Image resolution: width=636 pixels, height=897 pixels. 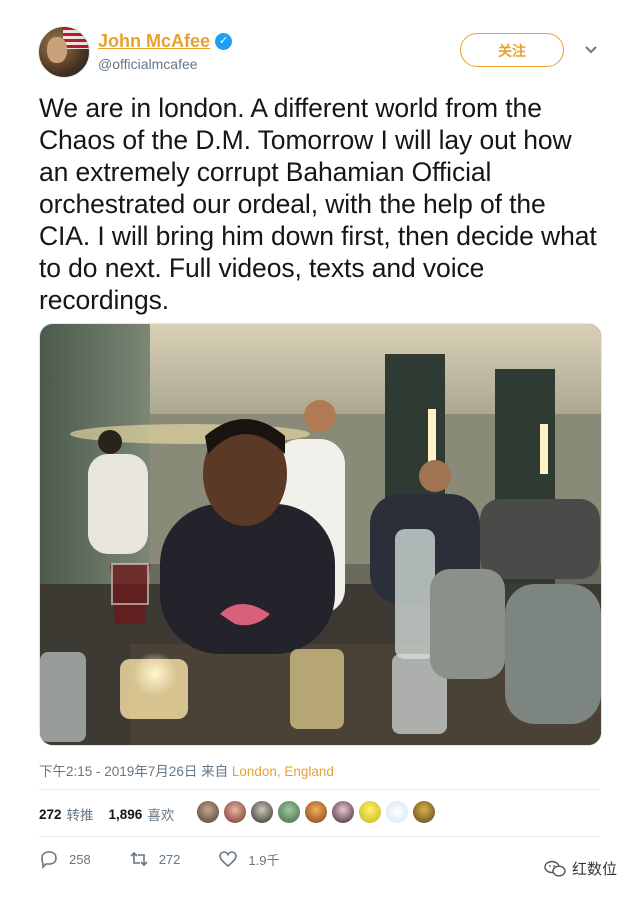 What do you see at coordinates (264, 860) in the screenshot?
I see `like-count: 1.9千` at bounding box center [264, 860].